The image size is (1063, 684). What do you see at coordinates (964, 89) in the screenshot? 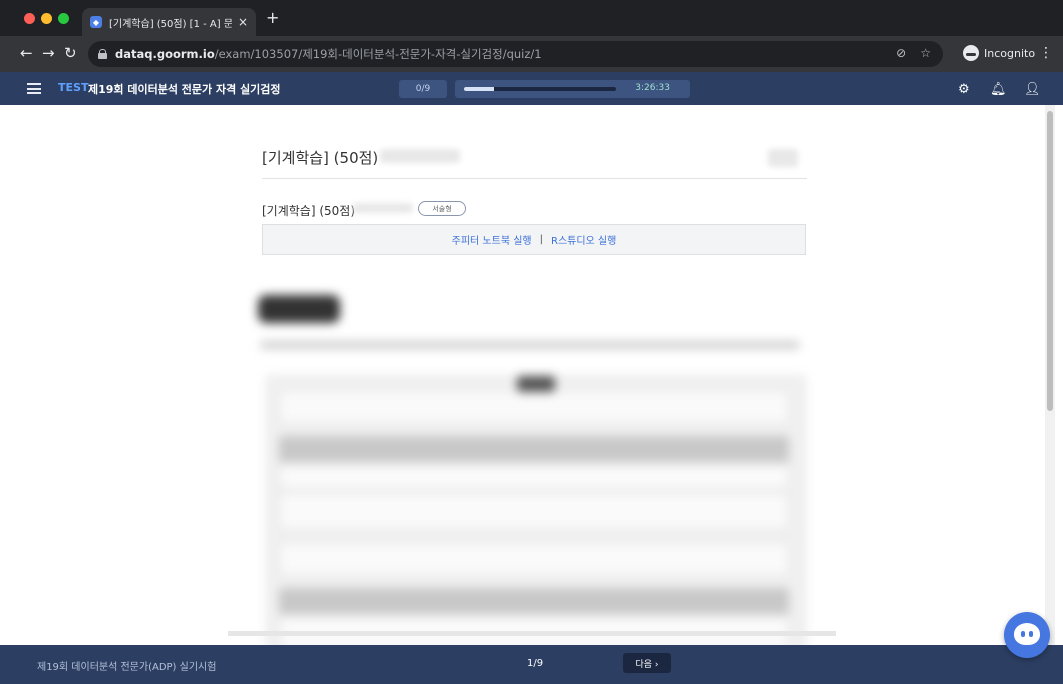
I see `gear-icon: ⚙` at bounding box center [964, 89].